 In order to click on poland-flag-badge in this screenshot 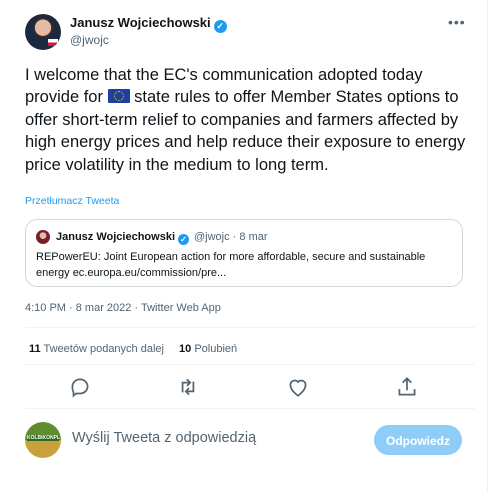, I will do `click(53, 42)`.